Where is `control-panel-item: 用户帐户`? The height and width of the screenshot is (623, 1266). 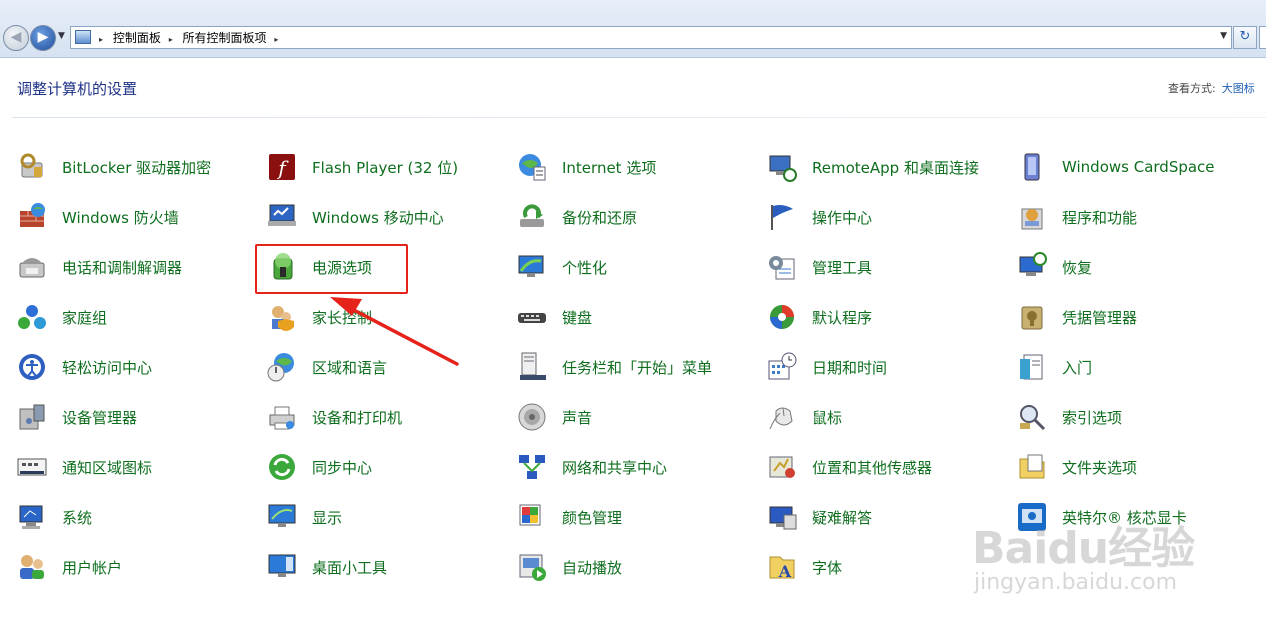
control-panel-item: 用户帐户 is located at coordinates (141, 567).